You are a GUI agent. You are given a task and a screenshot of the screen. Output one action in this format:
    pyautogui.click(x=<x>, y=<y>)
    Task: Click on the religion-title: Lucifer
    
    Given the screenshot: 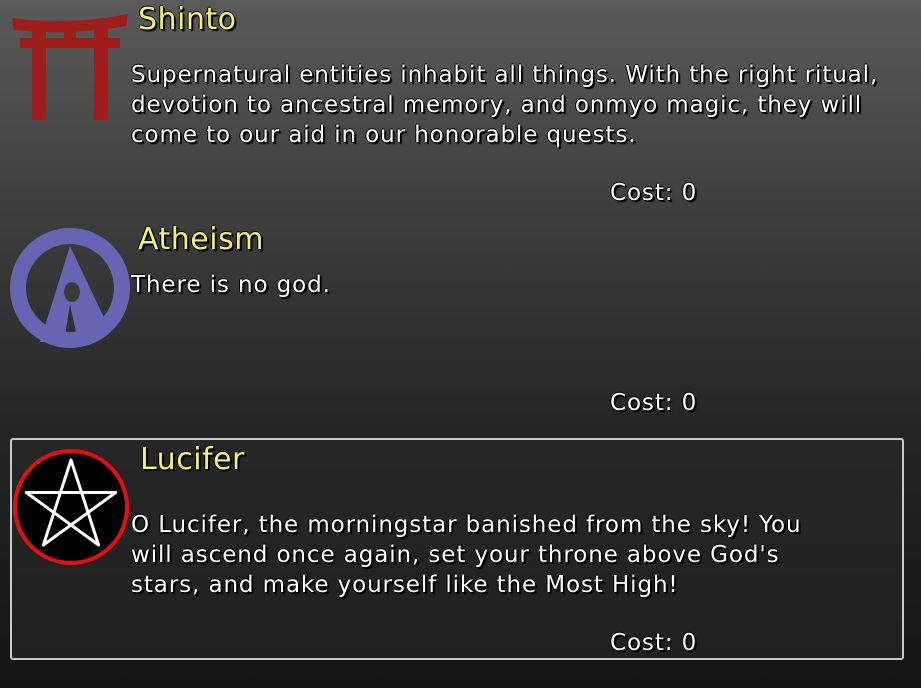 What is the action you would take?
    pyautogui.click(x=192, y=459)
    